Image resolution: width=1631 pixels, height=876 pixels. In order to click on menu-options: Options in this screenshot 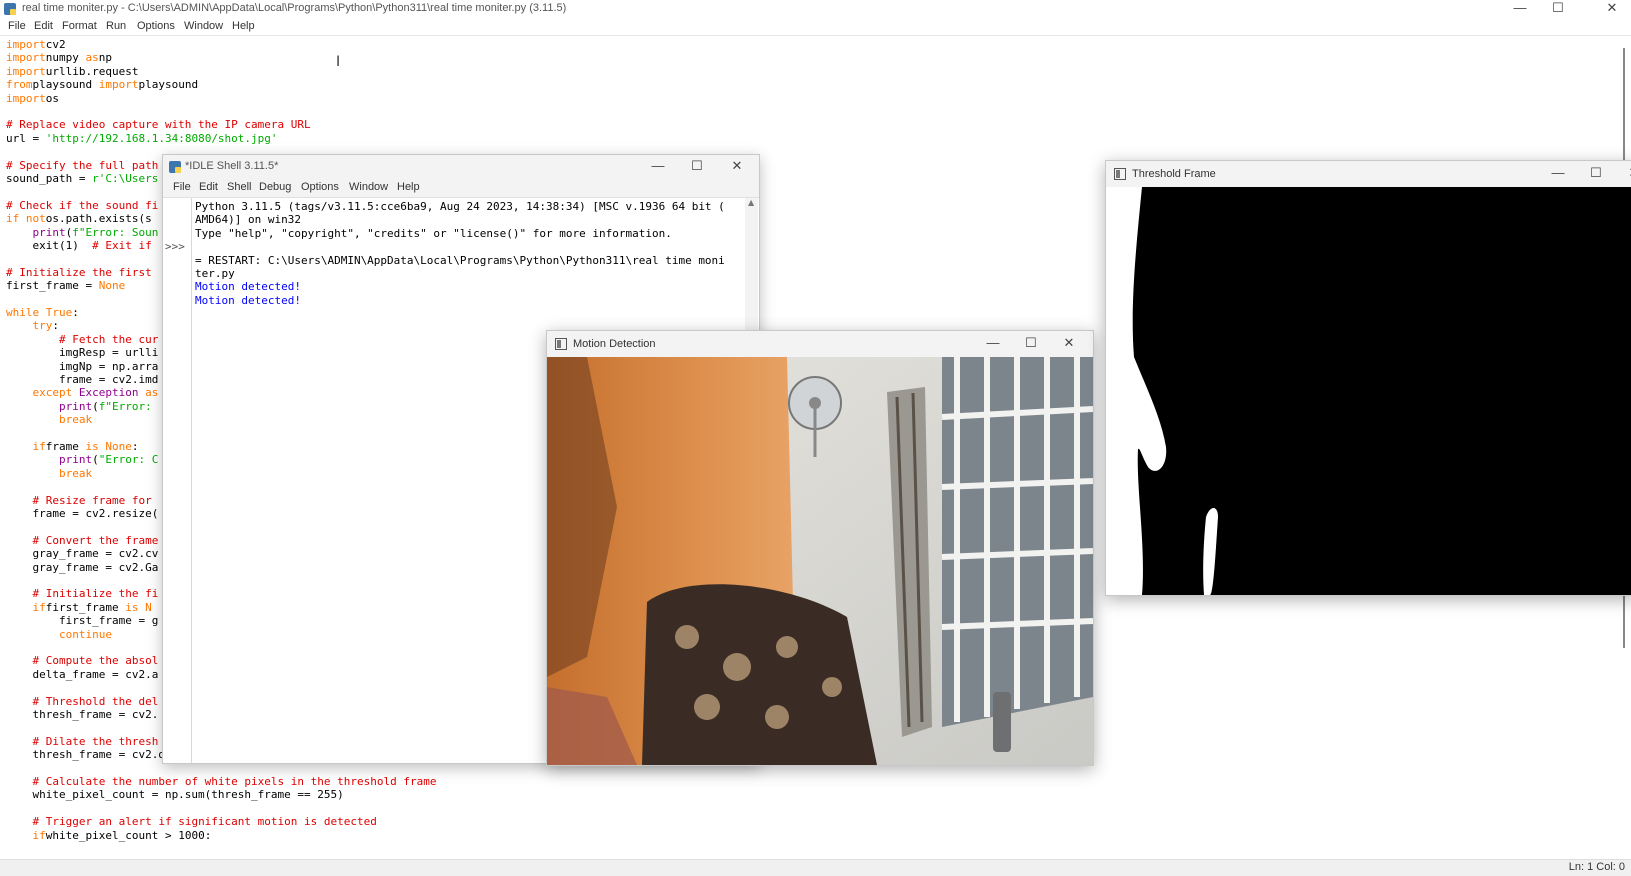, I will do `click(156, 26)`.